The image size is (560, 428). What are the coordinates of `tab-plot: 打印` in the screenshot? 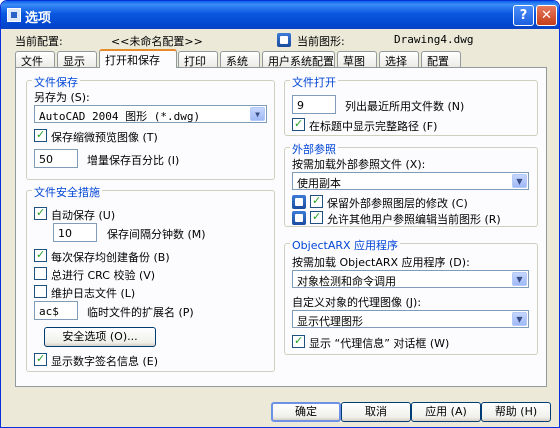 It's located at (198, 59).